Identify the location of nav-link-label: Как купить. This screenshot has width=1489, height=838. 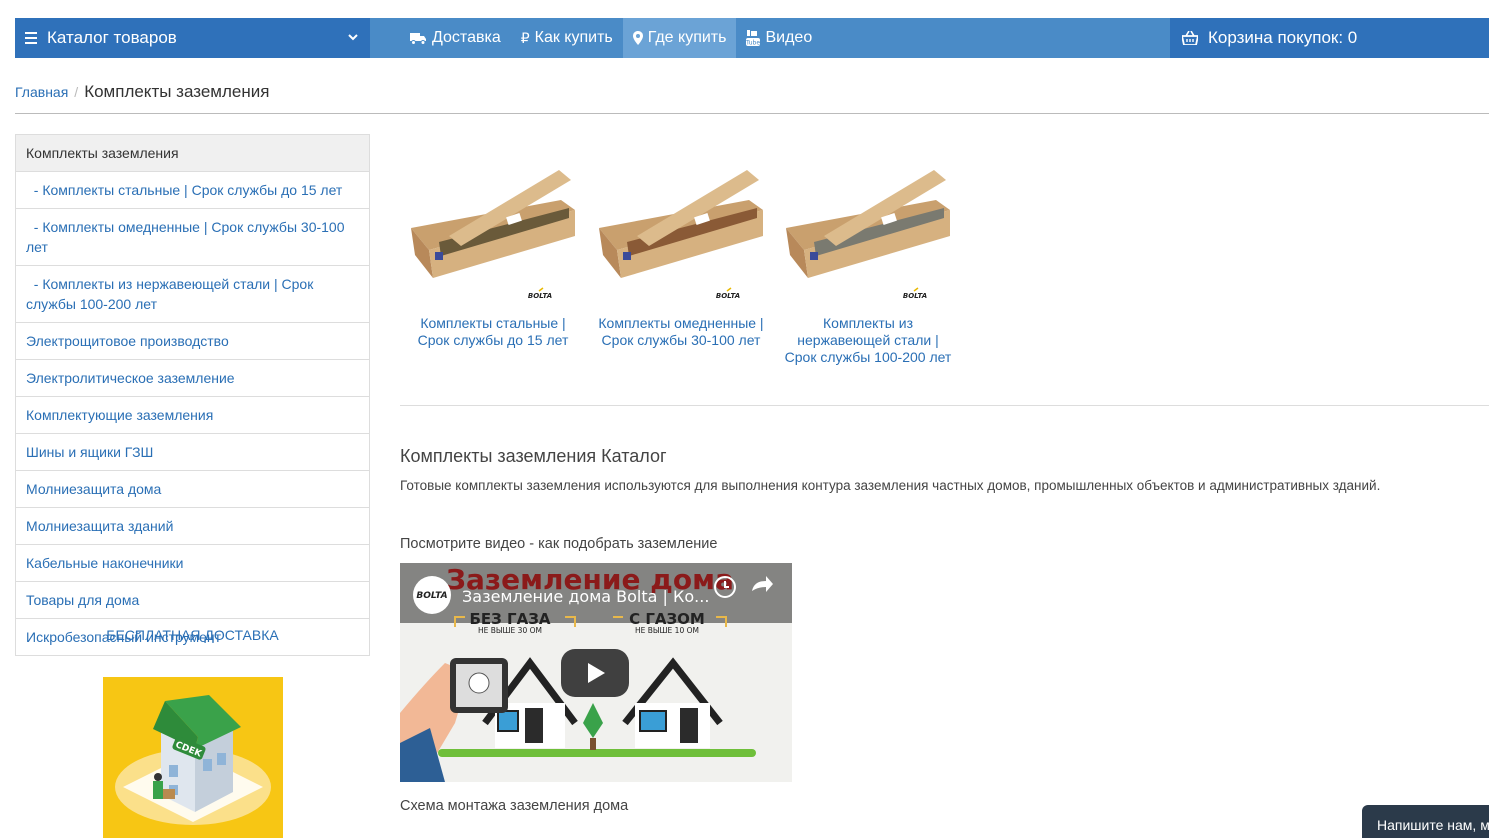
(573, 37).